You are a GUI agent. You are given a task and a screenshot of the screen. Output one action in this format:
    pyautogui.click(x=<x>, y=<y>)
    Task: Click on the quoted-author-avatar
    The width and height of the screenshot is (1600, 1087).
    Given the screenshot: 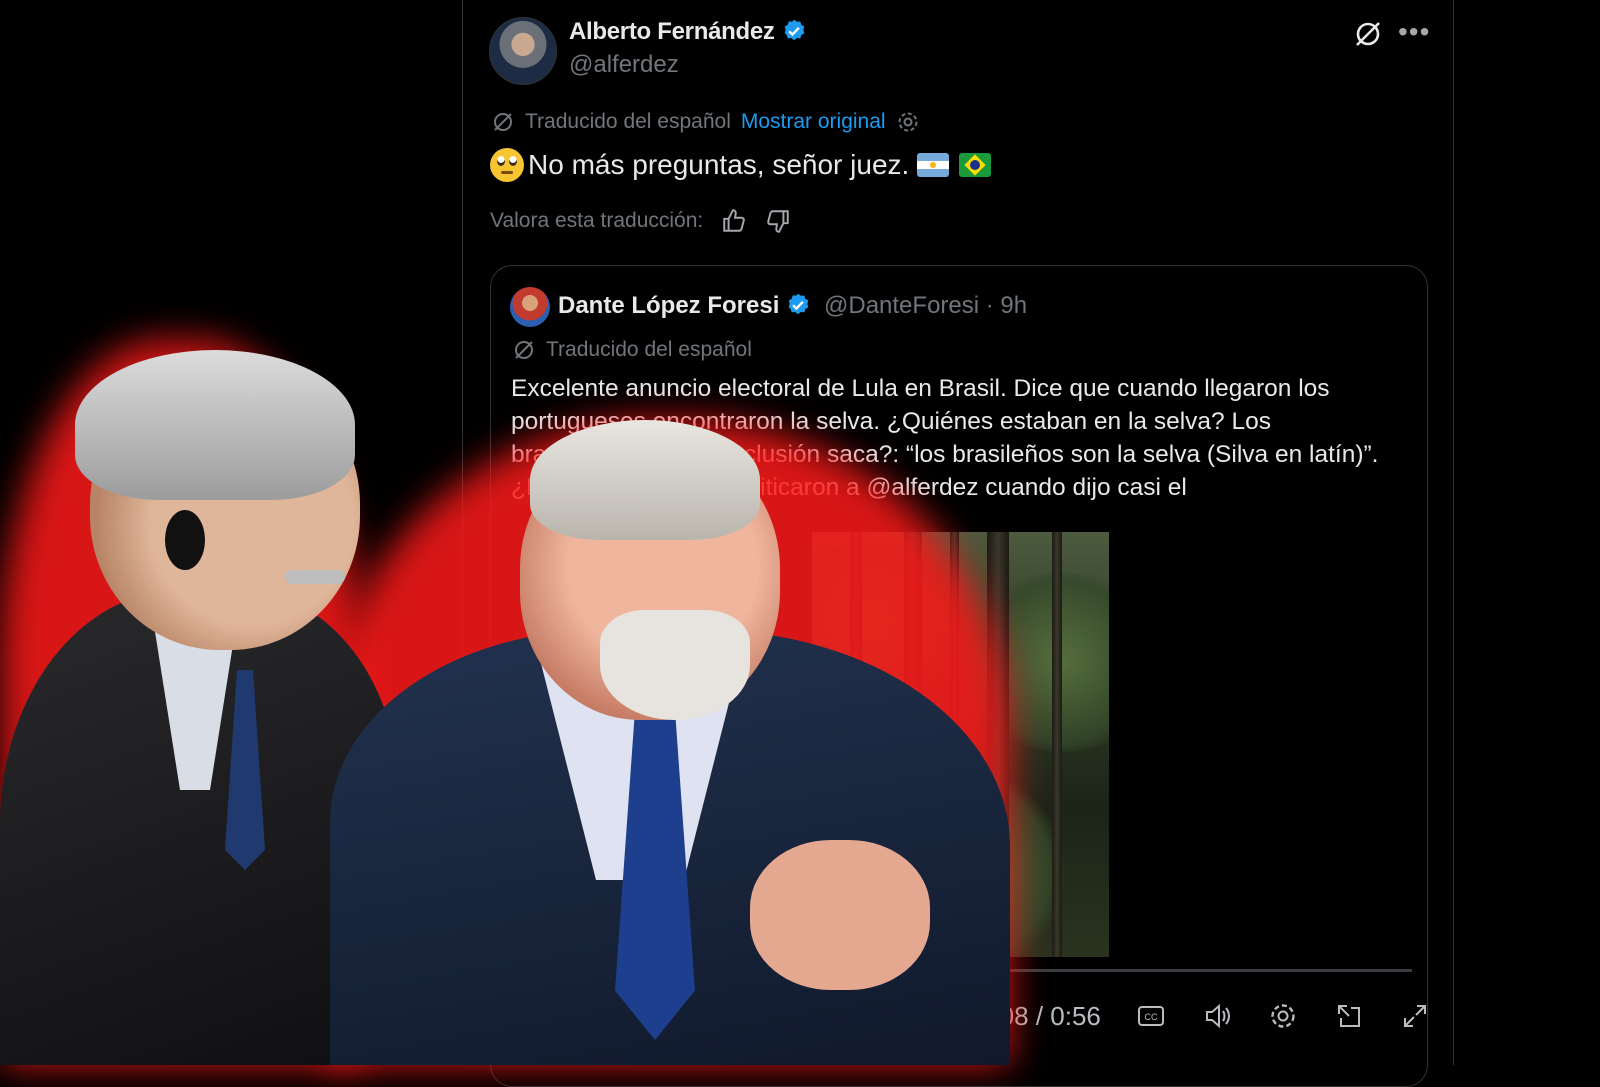 What is the action you would take?
    pyautogui.click(x=530, y=307)
    